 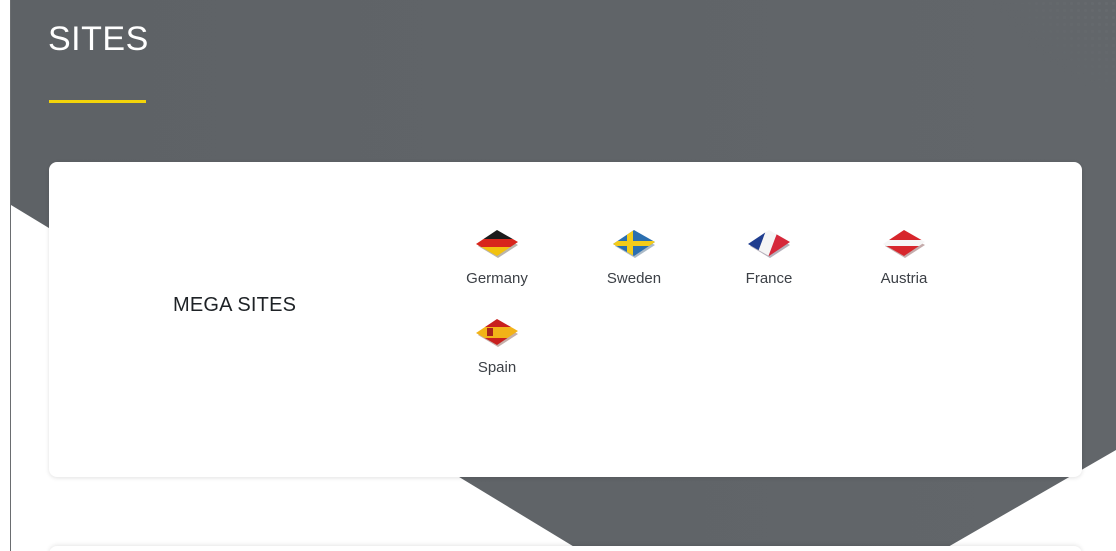 What do you see at coordinates (904, 278) in the screenshot?
I see `site-name: Austria` at bounding box center [904, 278].